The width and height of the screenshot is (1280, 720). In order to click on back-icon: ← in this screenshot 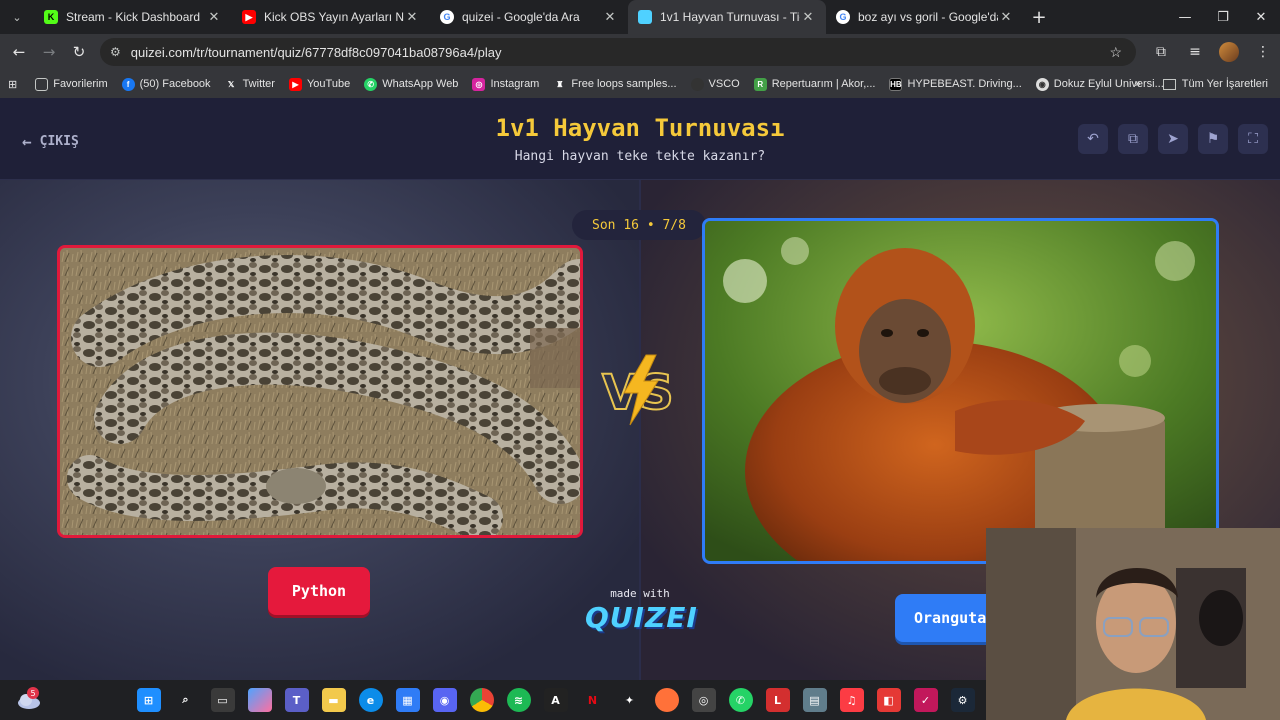, I will do `click(19, 52)`.